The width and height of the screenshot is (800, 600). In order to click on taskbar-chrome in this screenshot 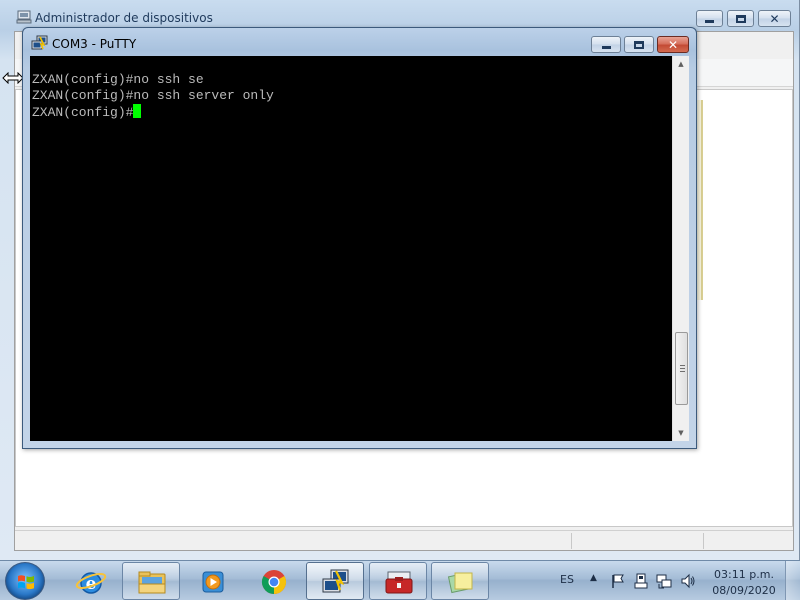, I will do `click(273, 581)`.